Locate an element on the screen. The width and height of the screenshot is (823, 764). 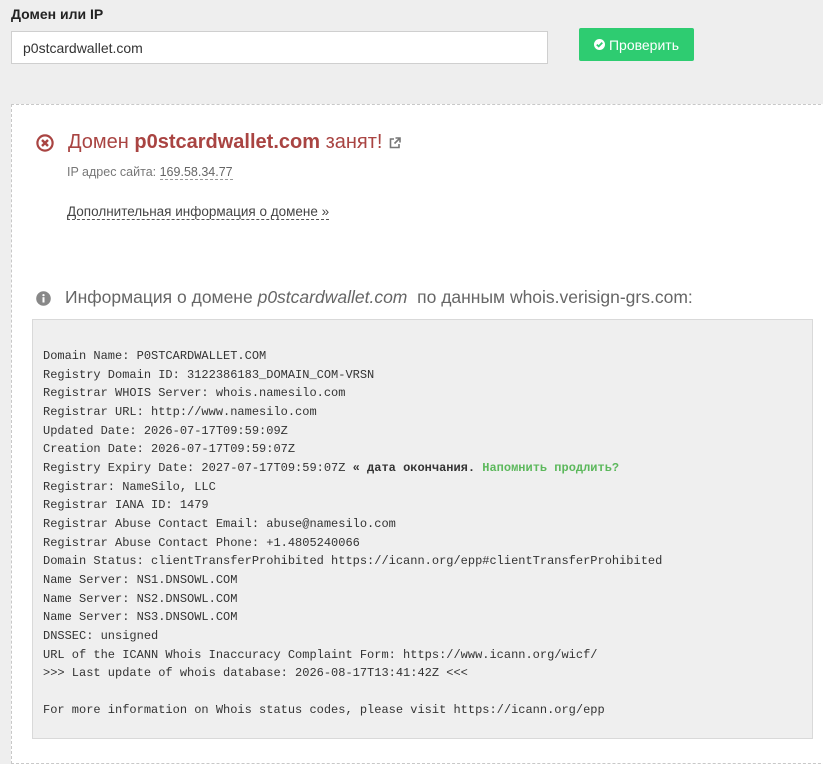
whois-line: Registrar IANA ID: 1479 is located at coordinates (126, 505).